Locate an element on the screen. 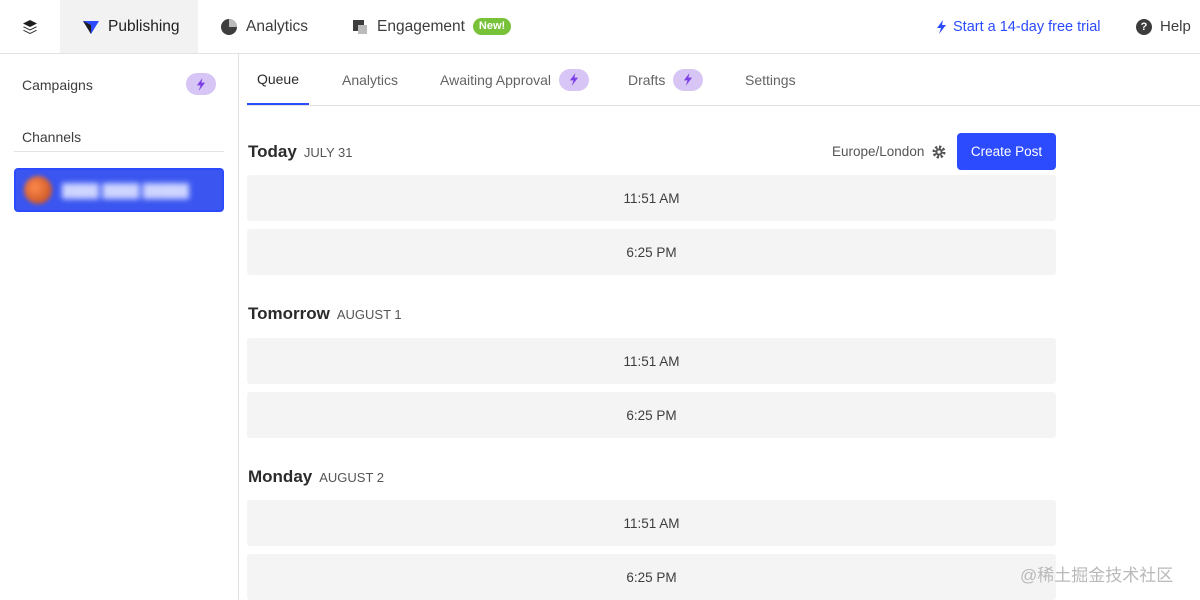  stack-layers-icon is located at coordinates (30, 26).